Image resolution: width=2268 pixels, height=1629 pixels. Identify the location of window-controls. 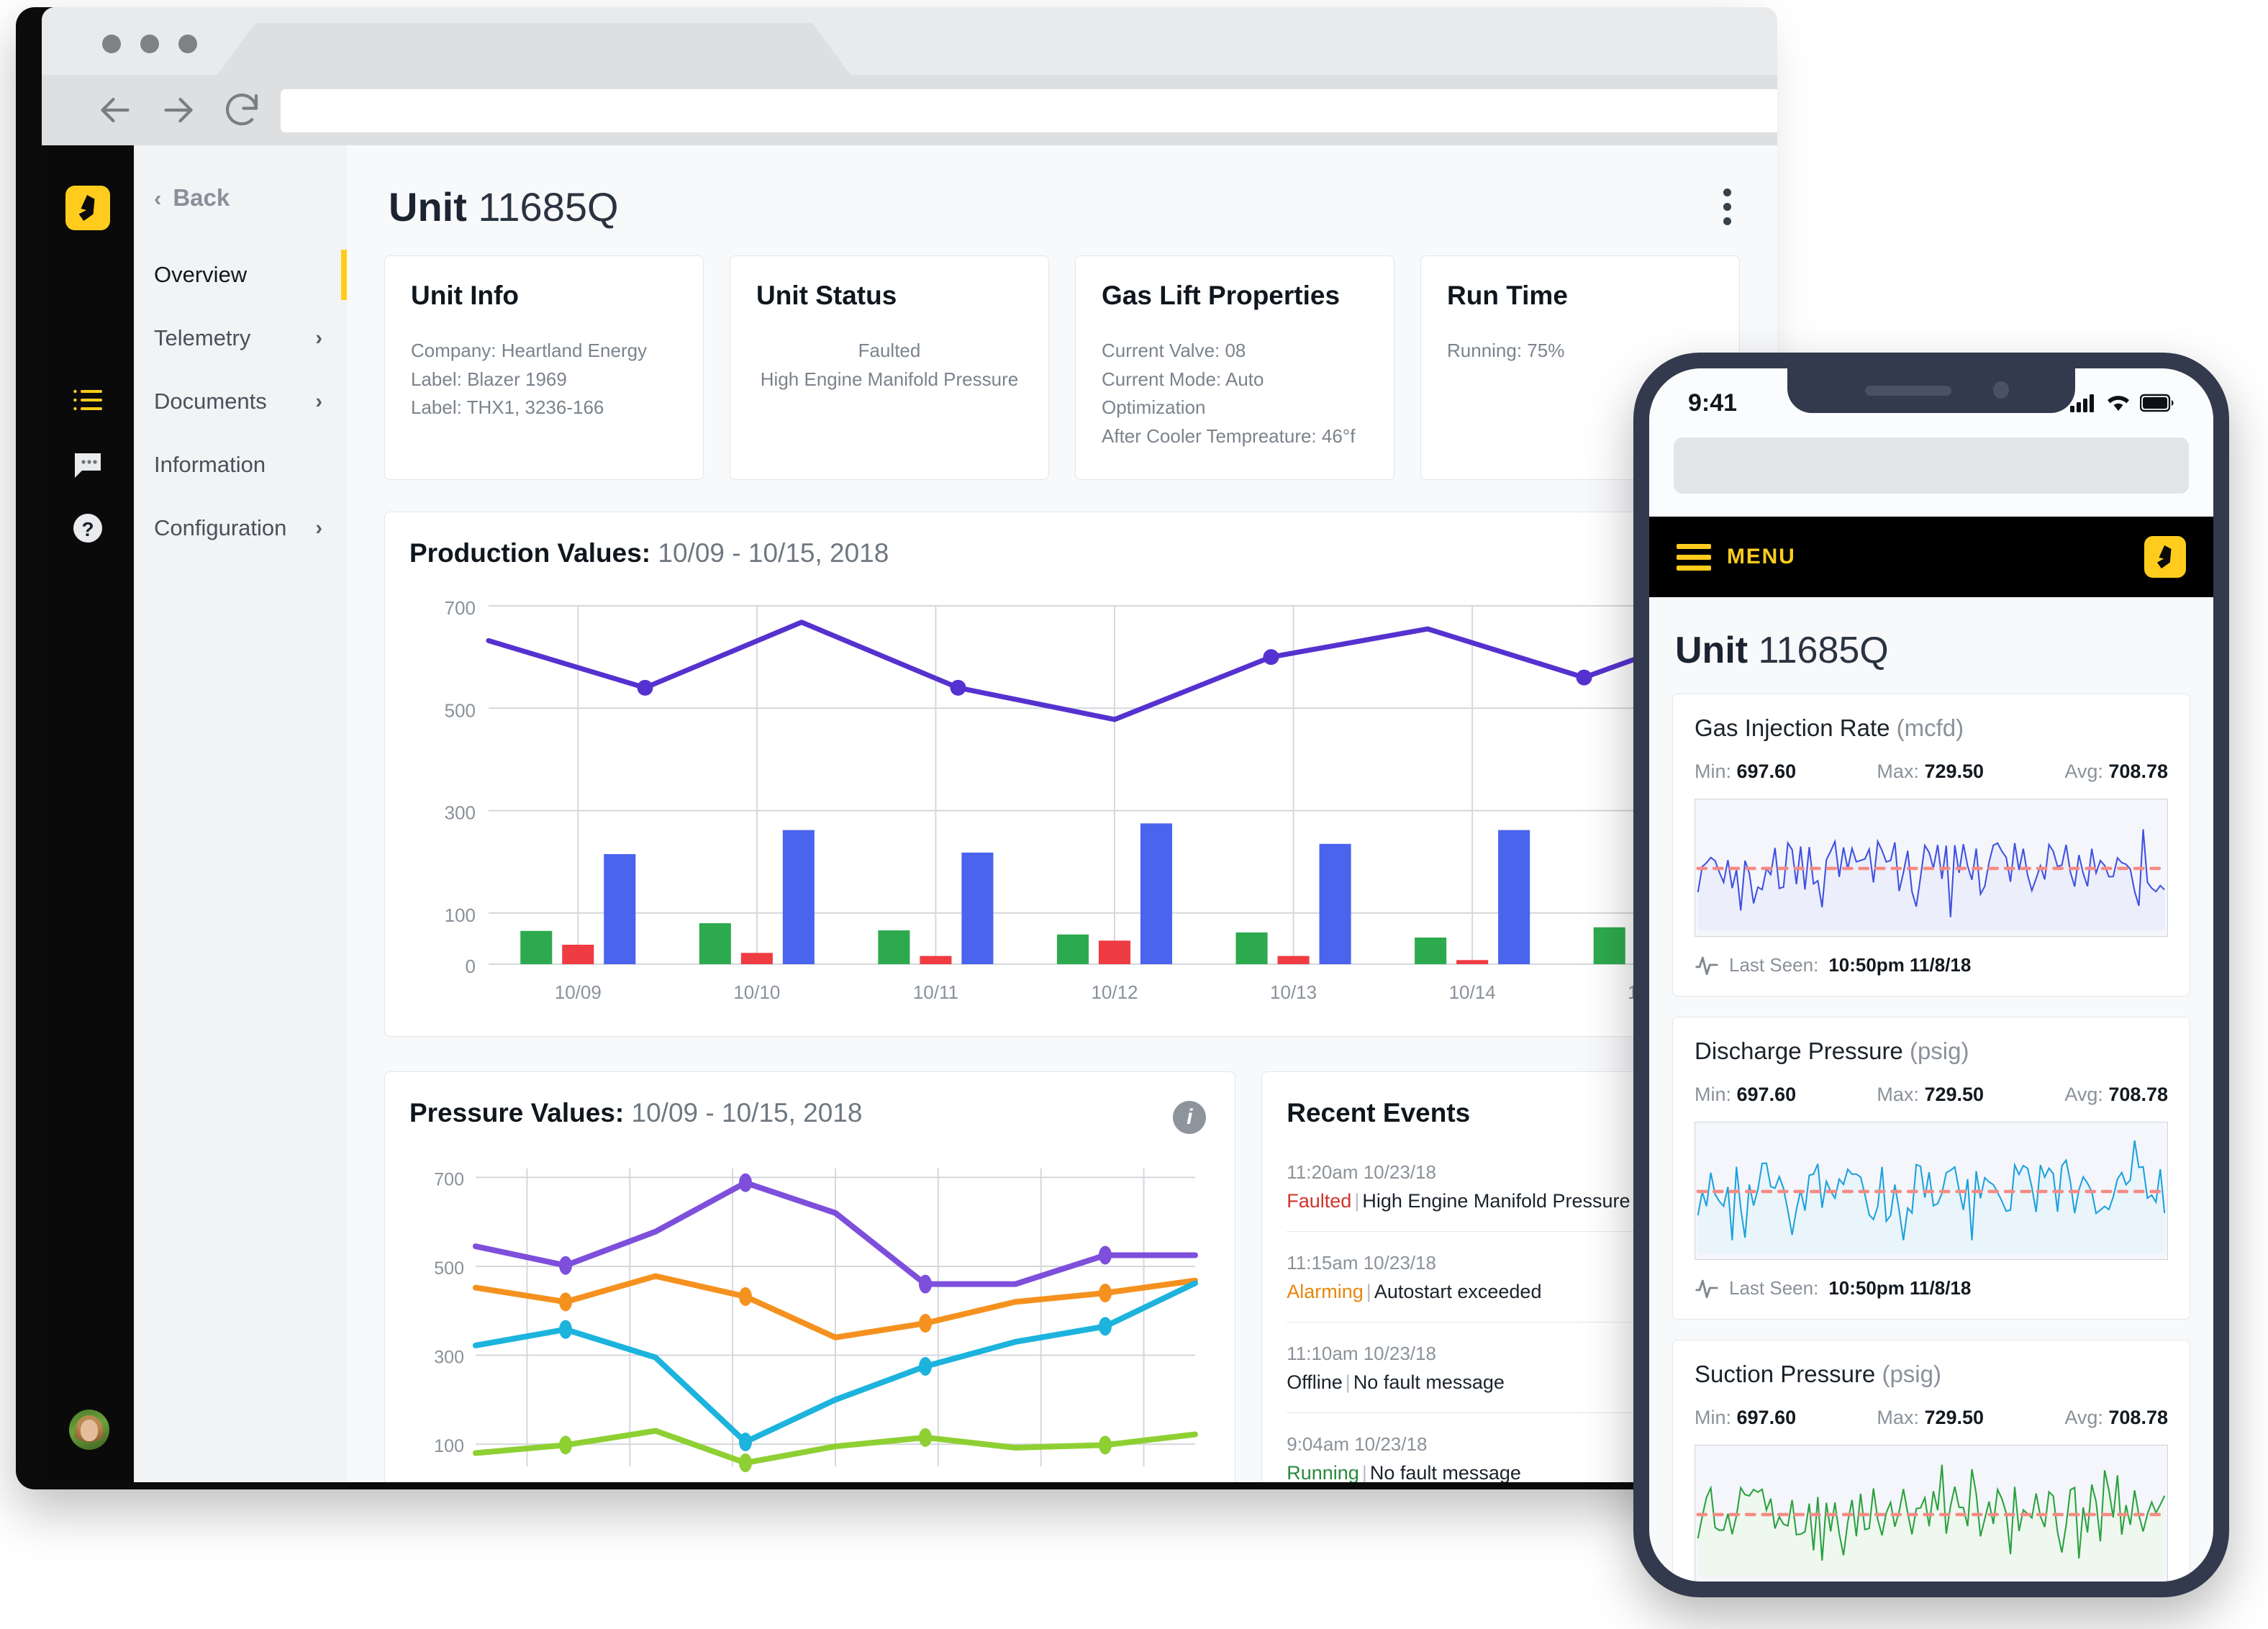
(149, 44).